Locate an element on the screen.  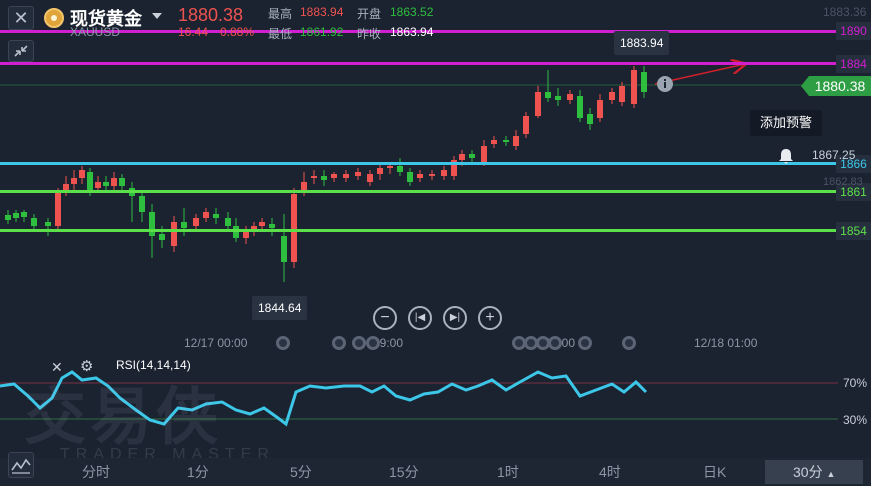
next-page-button: ▶| is located at coordinates (455, 318).